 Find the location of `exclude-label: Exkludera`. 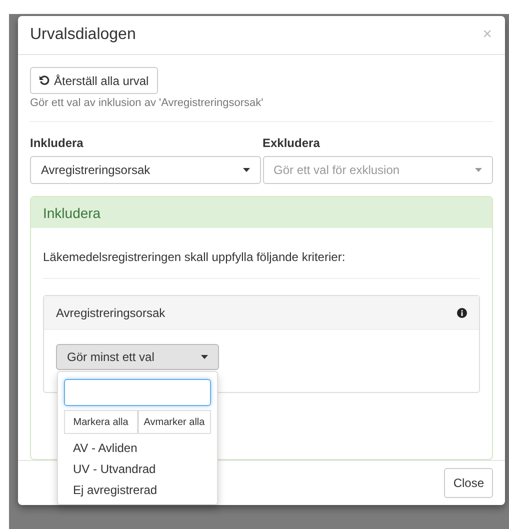

exclude-label: Exkludera is located at coordinates (291, 143).